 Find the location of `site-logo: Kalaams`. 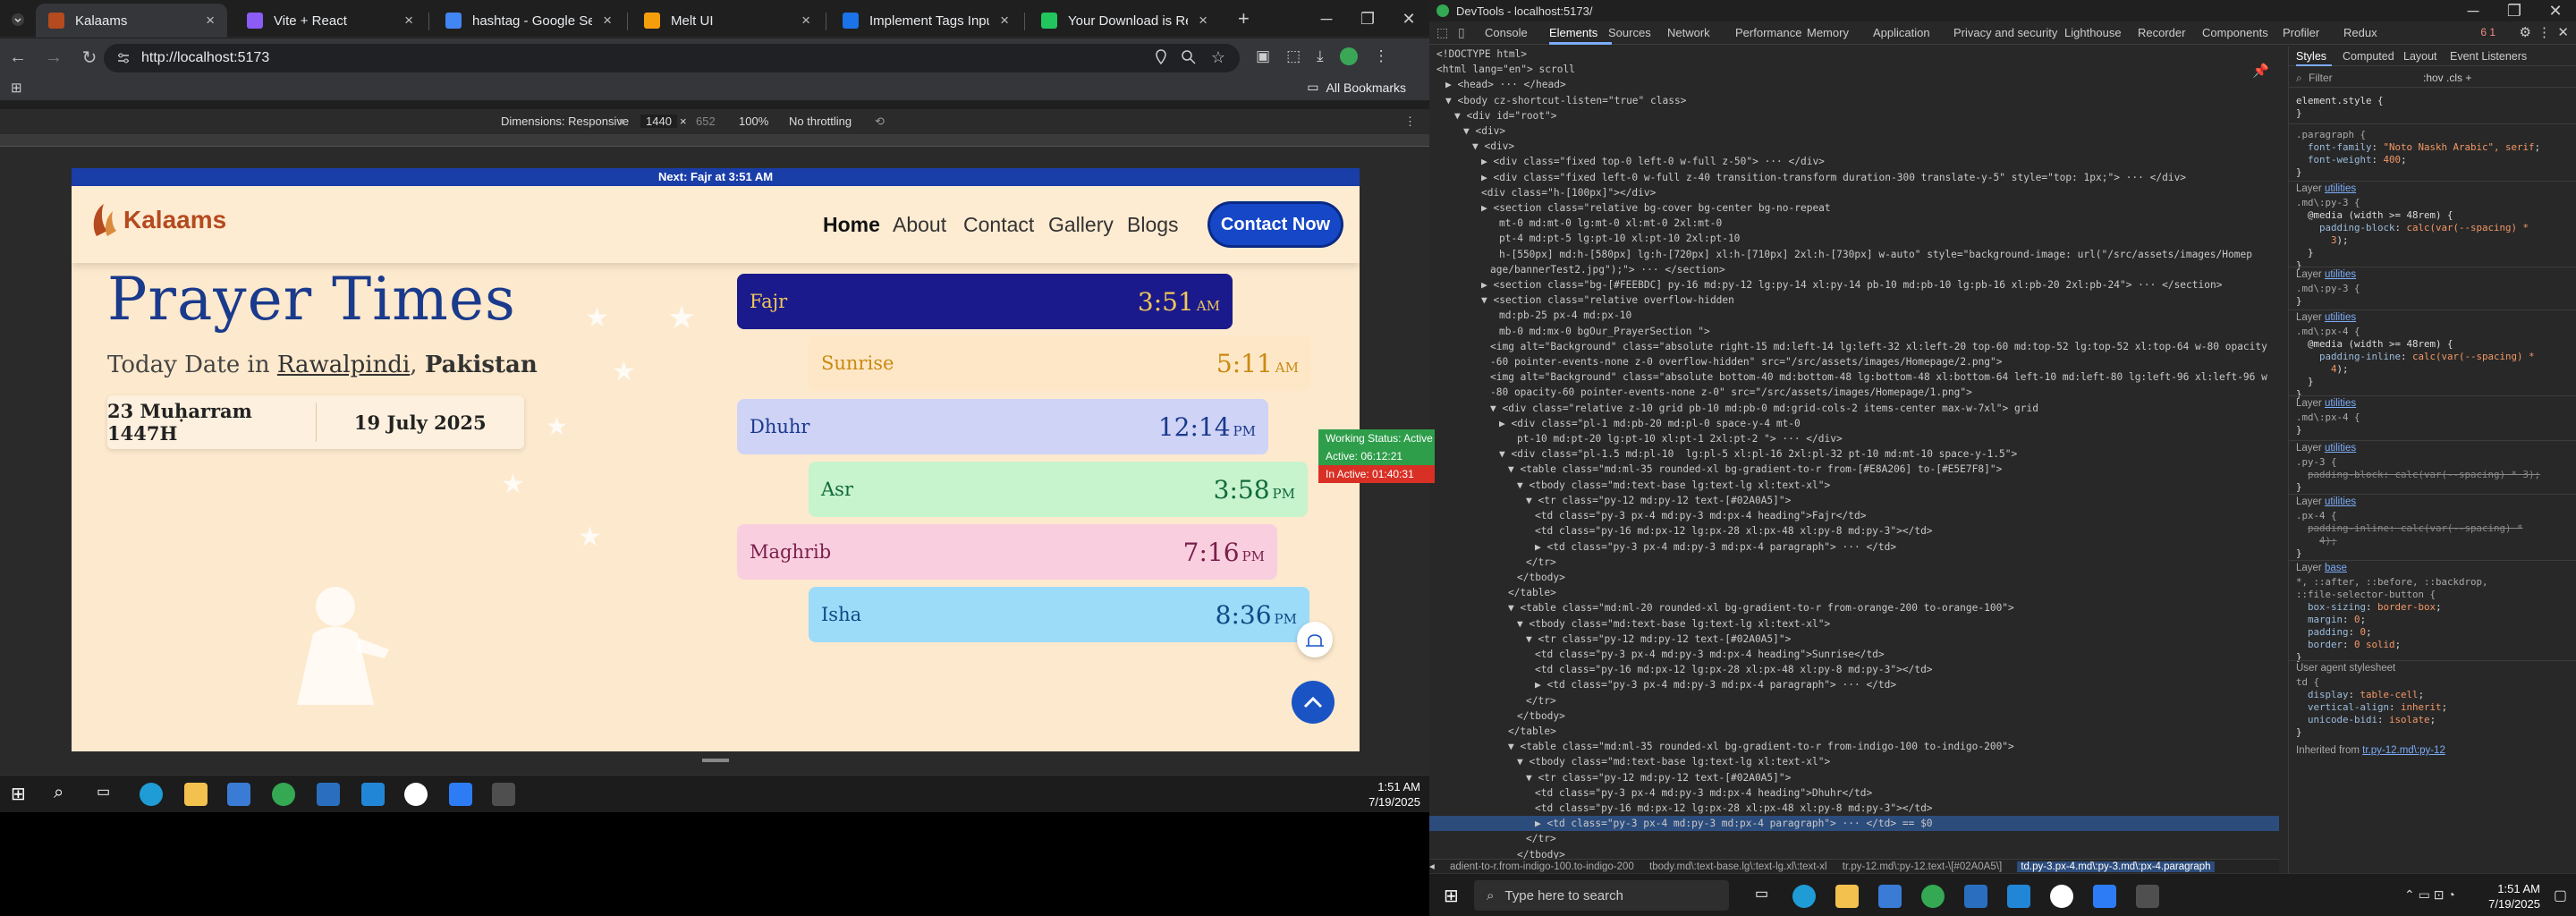

site-logo: Kalaams is located at coordinates (157, 220).